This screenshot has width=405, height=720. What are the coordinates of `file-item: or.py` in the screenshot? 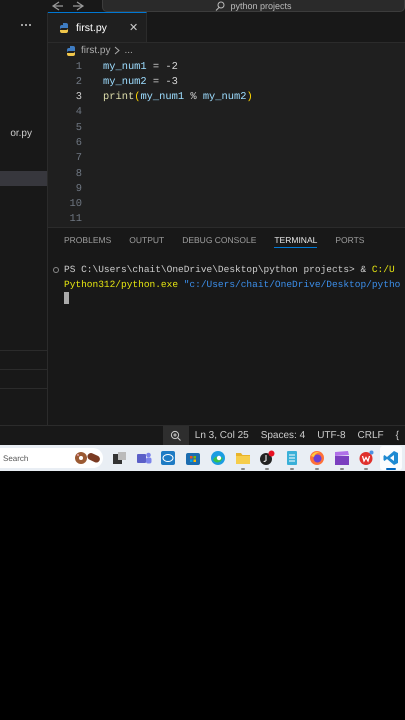 It's located at (23, 133).